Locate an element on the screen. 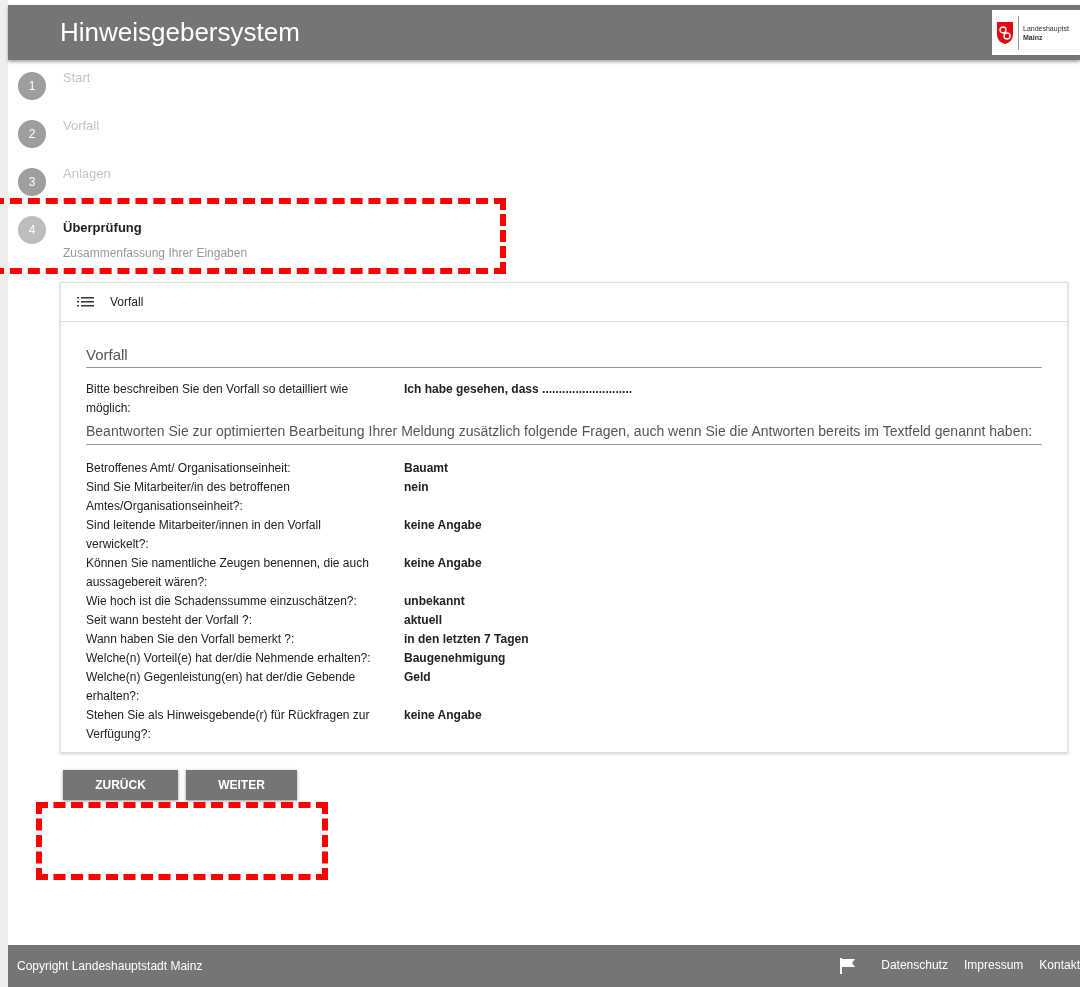 The height and width of the screenshot is (987, 1080). step-number: 4 is located at coordinates (32, 230).